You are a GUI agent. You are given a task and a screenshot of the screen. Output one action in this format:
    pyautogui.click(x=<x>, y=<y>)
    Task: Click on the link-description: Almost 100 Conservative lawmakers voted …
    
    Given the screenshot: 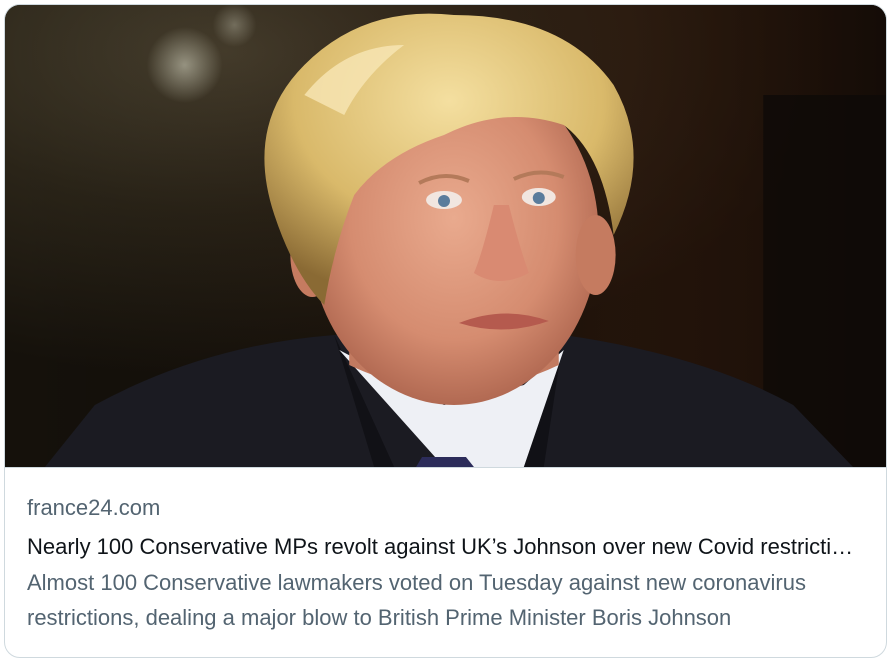 What is the action you would take?
    pyautogui.click(x=416, y=600)
    